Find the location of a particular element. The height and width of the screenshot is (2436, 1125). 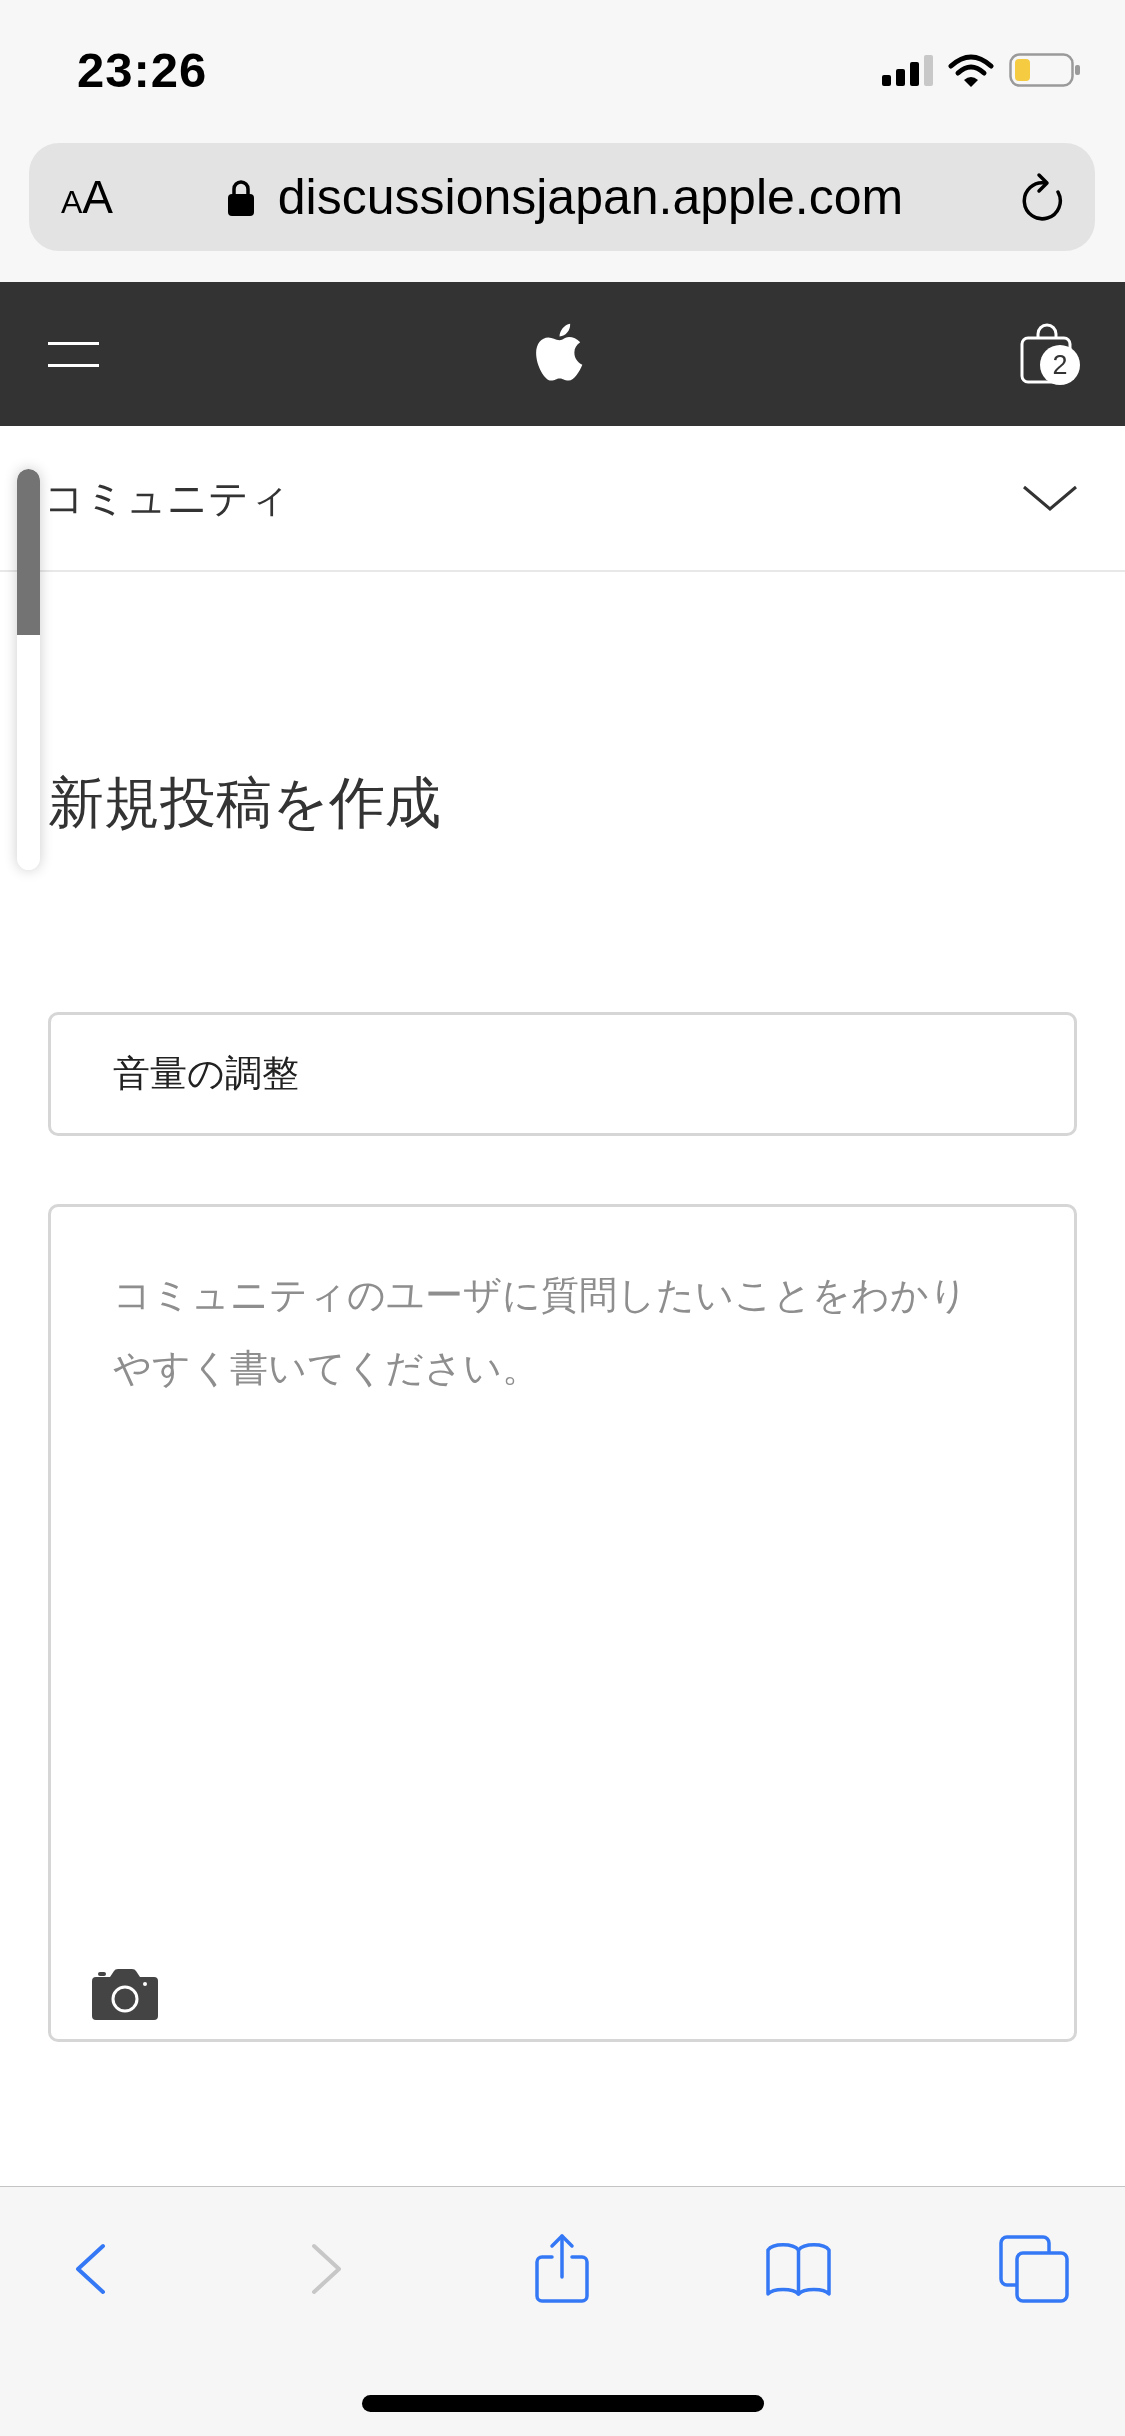

menu-icon is located at coordinates (73, 354).